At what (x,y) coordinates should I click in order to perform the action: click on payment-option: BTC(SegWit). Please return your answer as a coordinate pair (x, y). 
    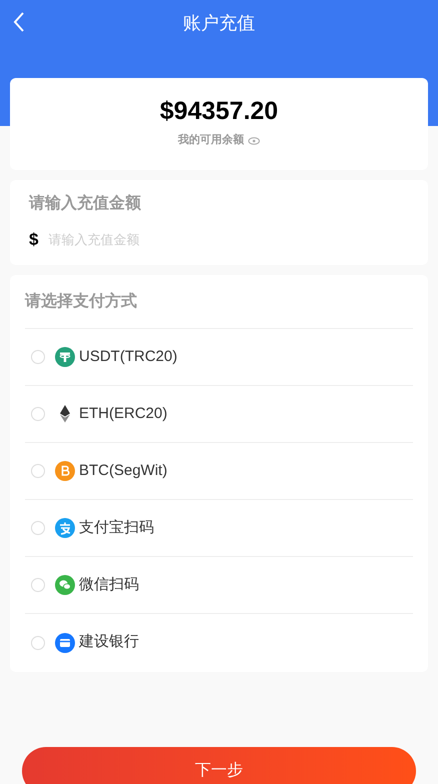
    Looking at the image, I should click on (219, 471).